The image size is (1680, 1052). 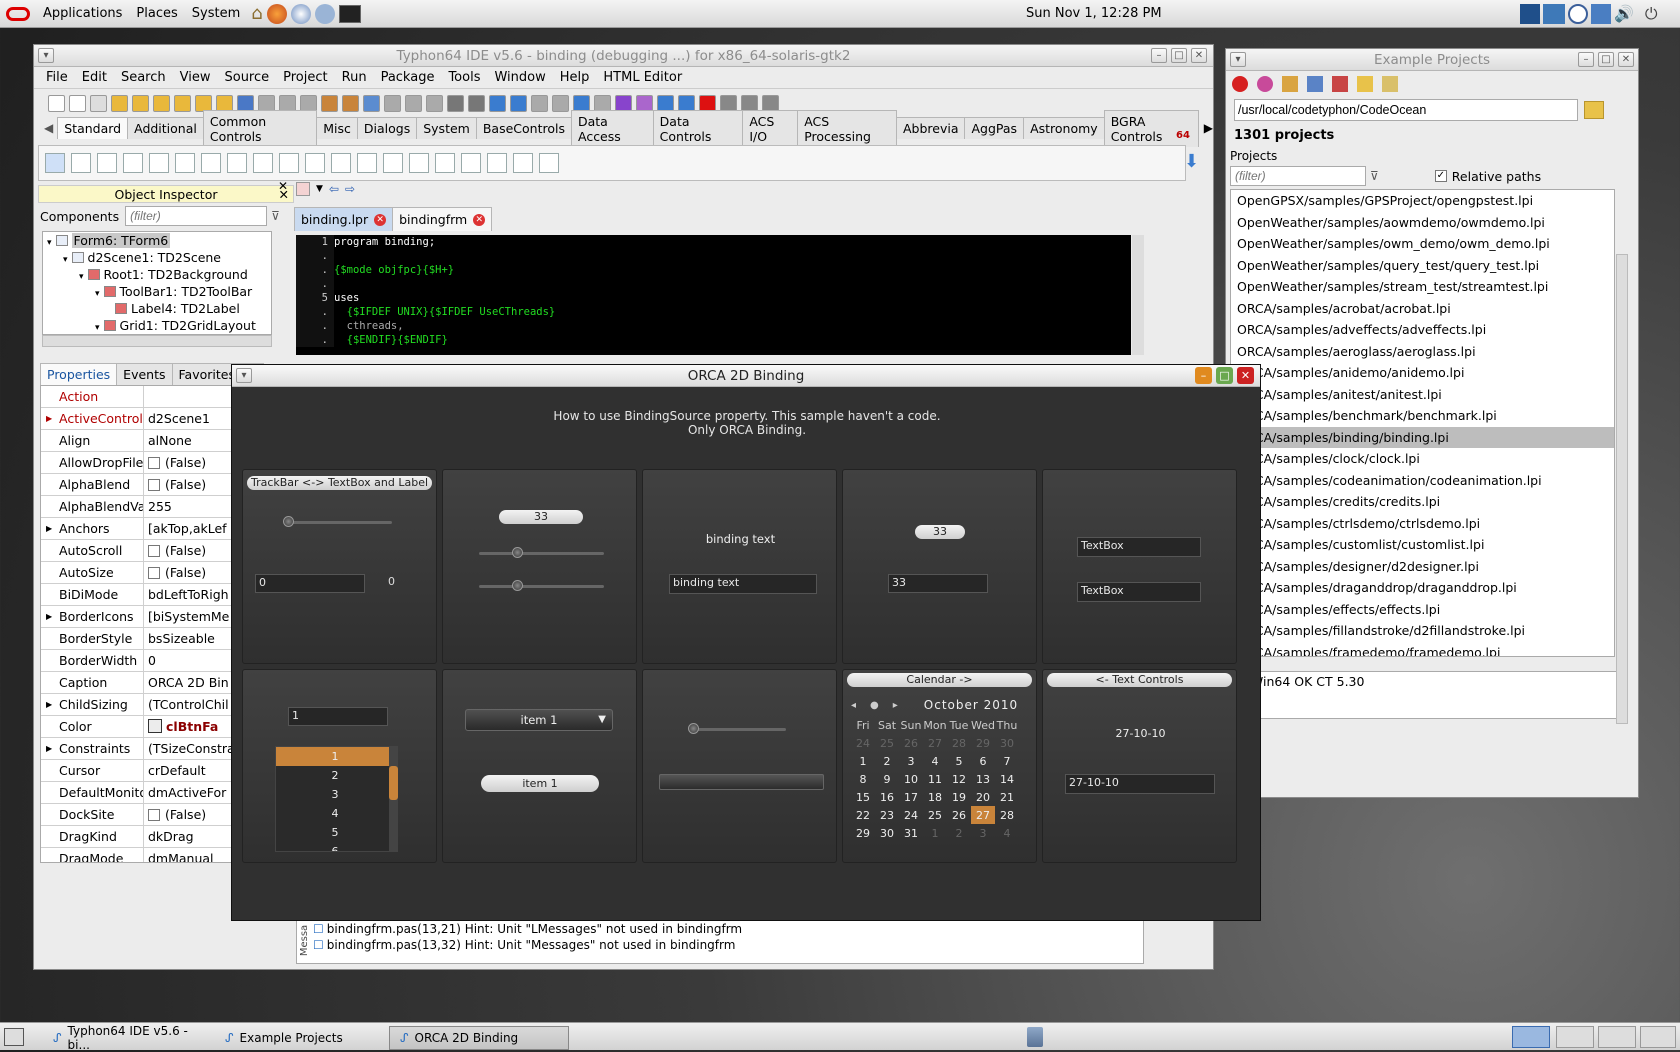 What do you see at coordinates (335, 846) in the screenshot?
I see `list-item: 6` at bounding box center [335, 846].